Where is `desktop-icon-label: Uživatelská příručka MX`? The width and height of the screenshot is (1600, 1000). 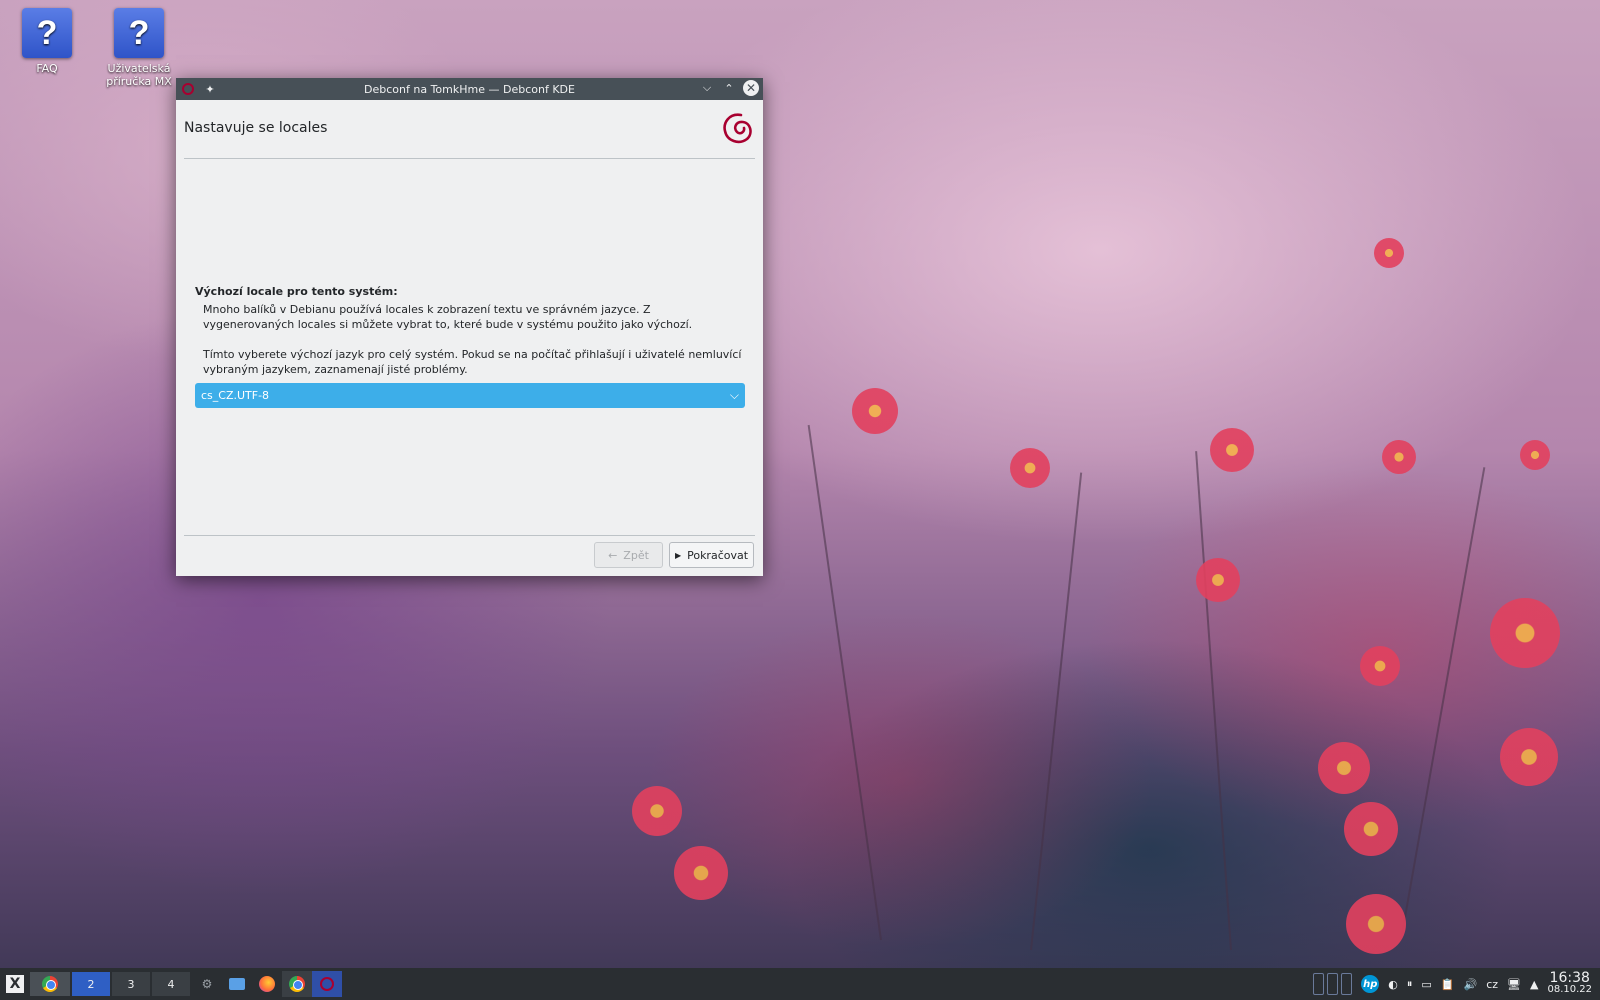 desktop-icon-label: Uživatelská příručka MX is located at coordinates (139, 75).